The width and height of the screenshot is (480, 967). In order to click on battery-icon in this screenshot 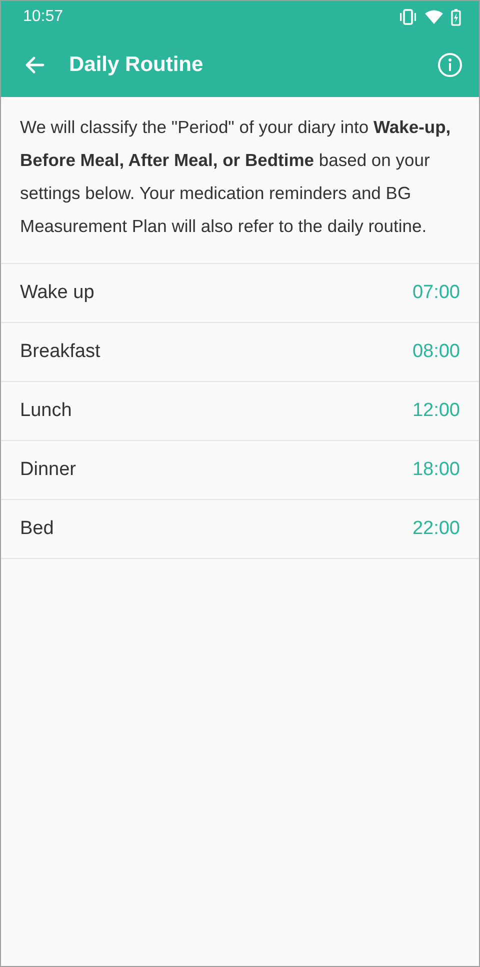, I will do `click(456, 17)`.